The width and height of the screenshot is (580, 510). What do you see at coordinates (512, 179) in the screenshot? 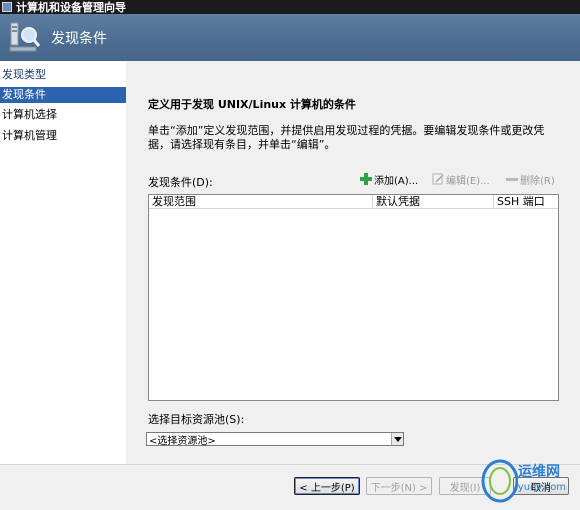
I see `minus-icon` at bounding box center [512, 179].